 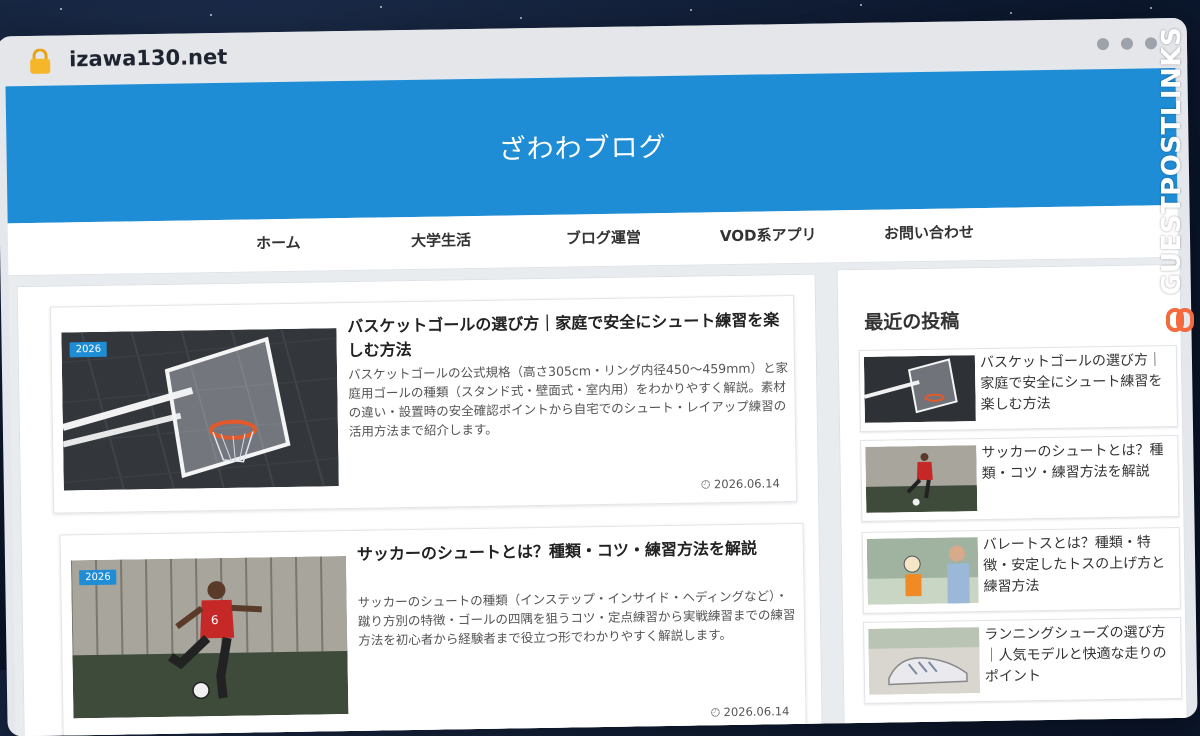 I want to click on sidebar-thumbnail-soccer, so click(x=921, y=479).